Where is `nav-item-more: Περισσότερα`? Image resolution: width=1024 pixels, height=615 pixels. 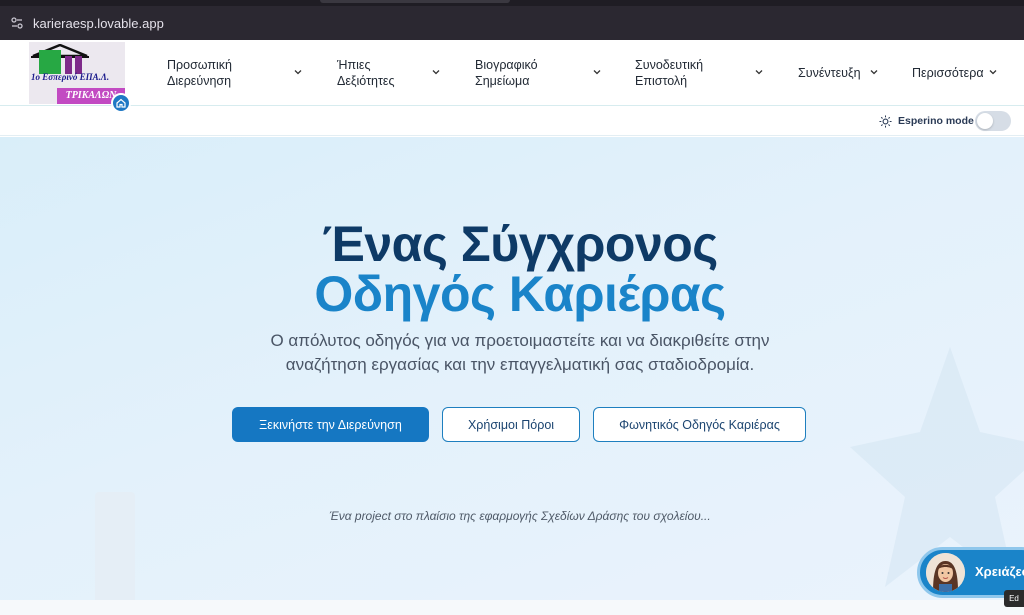 nav-item-more: Περισσότερα is located at coordinates (957, 73).